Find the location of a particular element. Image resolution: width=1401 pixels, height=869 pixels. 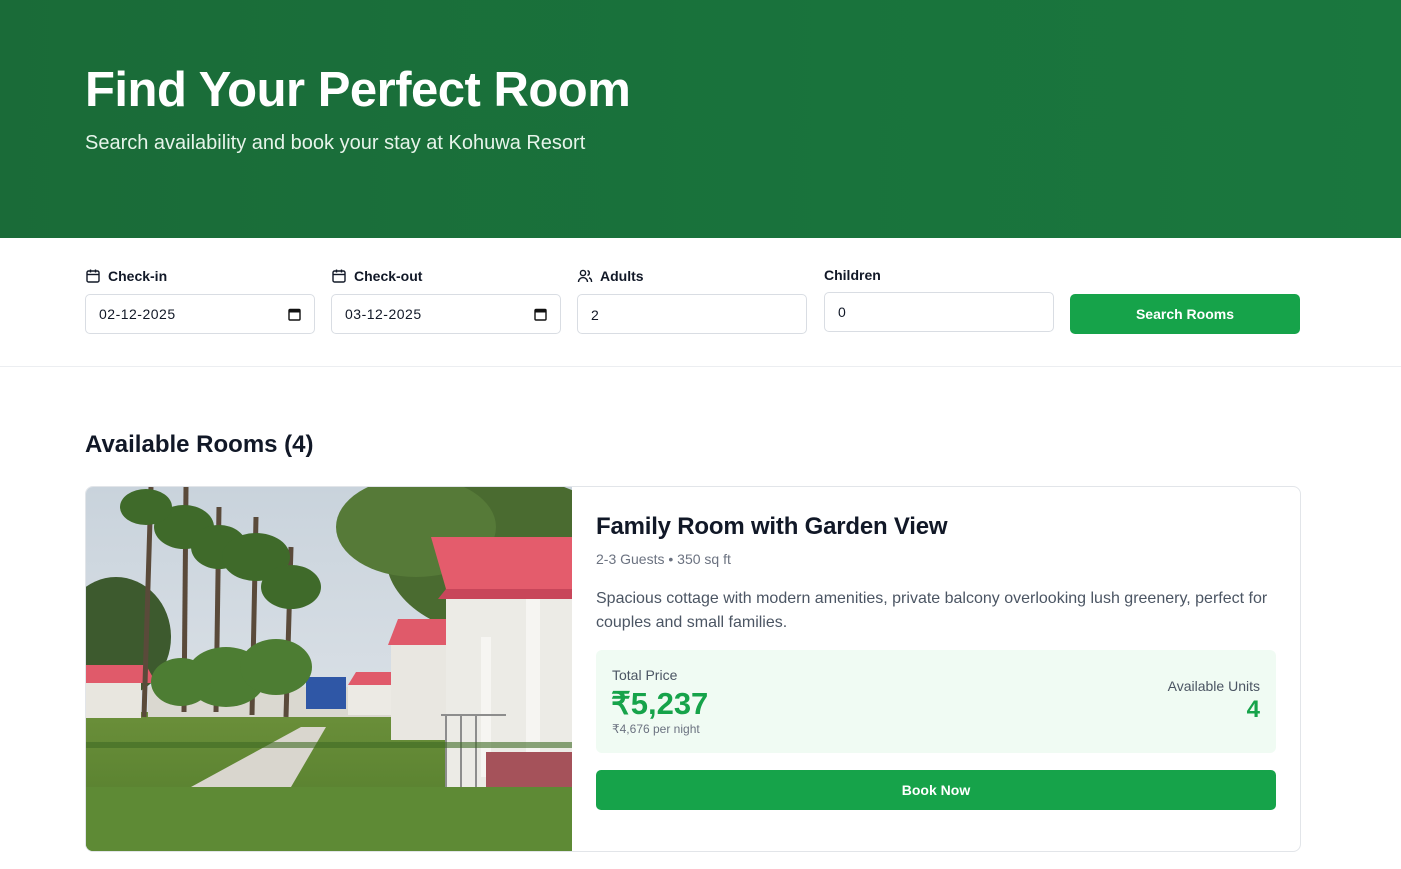

adults-input: 2 is located at coordinates (692, 314).